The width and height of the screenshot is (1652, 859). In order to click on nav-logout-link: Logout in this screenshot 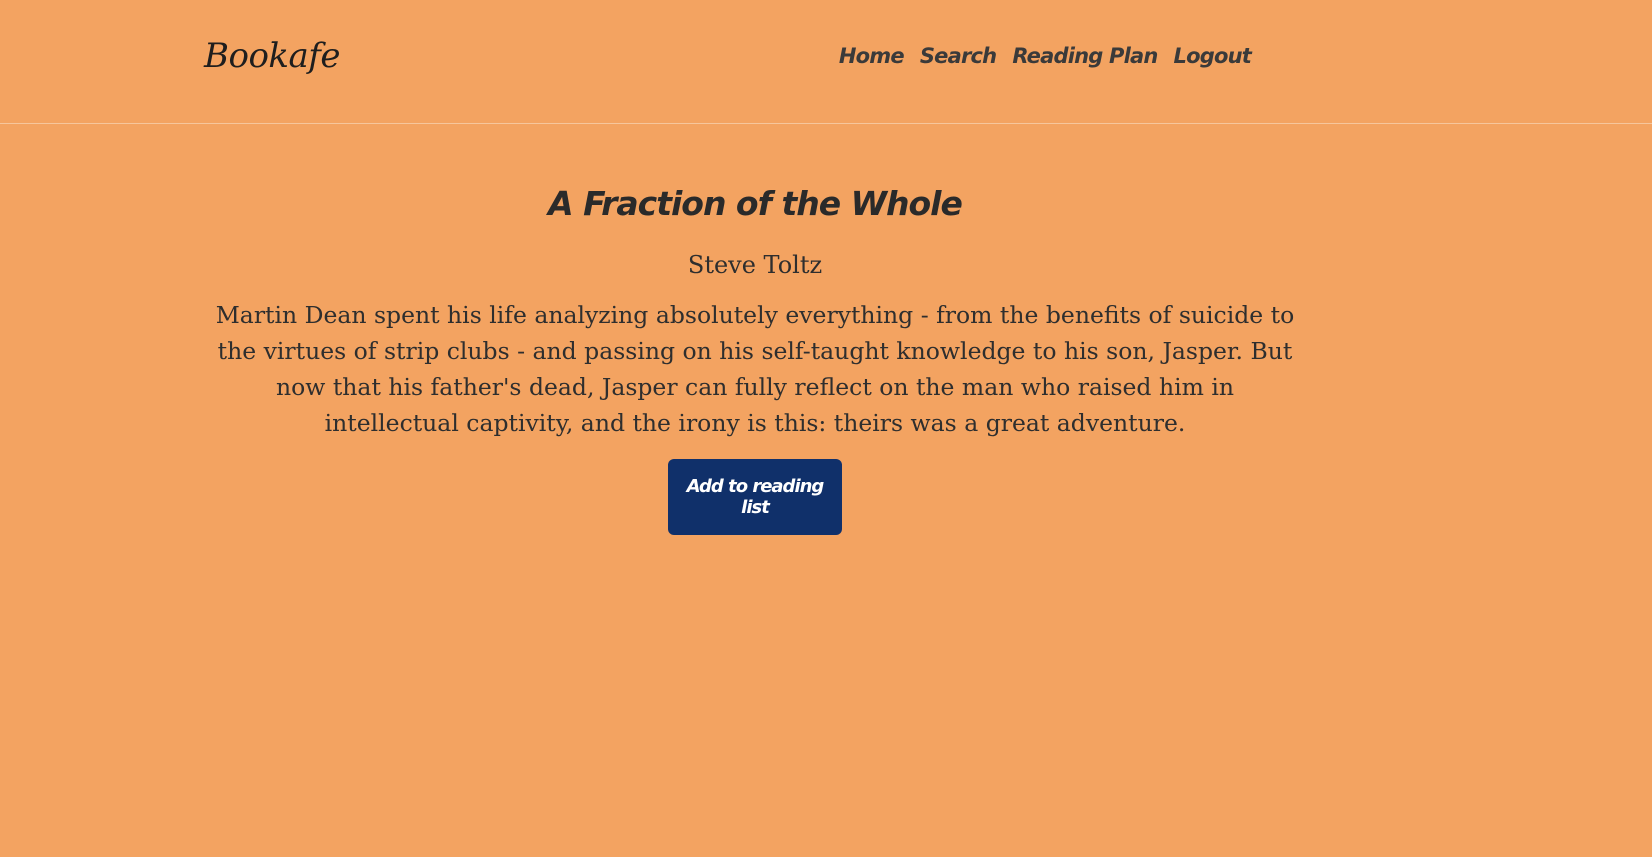, I will do `click(1213, 56)`.